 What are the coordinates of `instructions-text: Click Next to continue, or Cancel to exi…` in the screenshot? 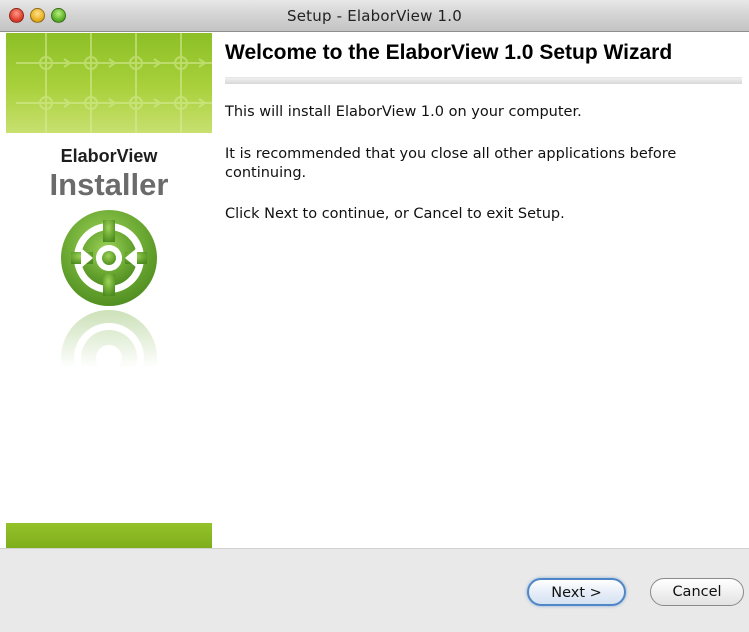 It's located at (395, 214).